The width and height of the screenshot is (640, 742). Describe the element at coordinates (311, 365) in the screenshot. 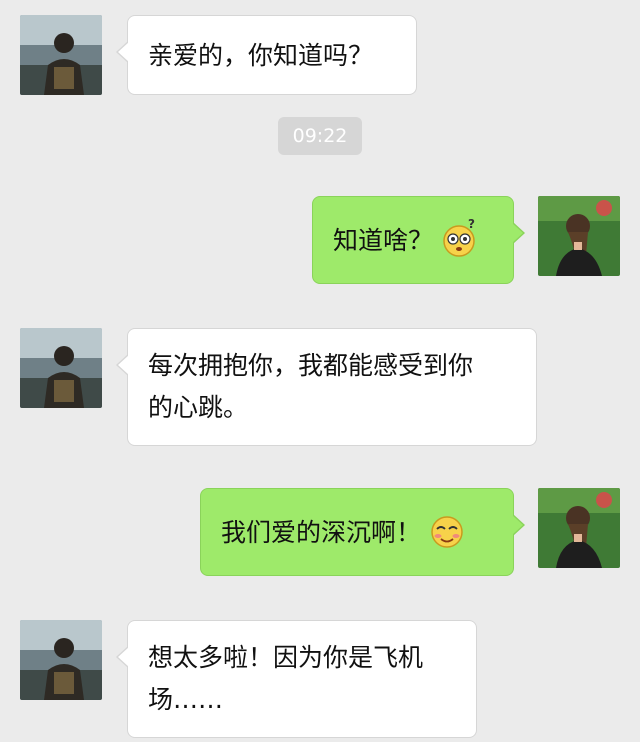

I see `message-text-line: 每次拥抱你，我都能感受到你` at that location.